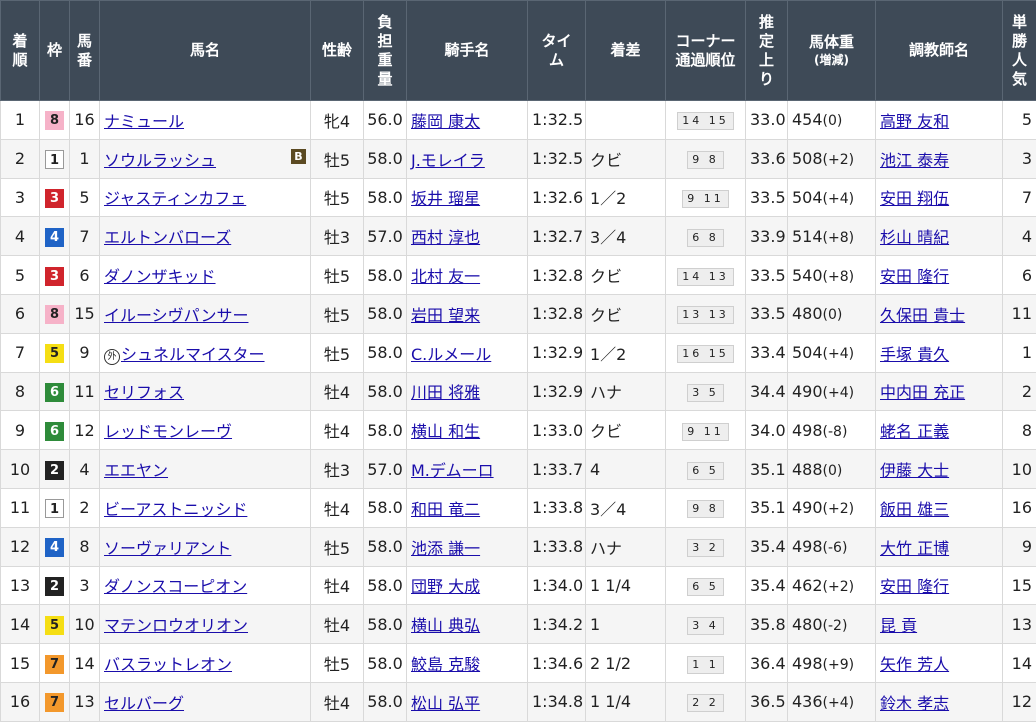 The width and height of the screenshot is (1036, 725). What do you see at coordinates (939, 624) in the screenshot?
I see `trainer-cell: 昆 貢` at bounding box center [939, 624].